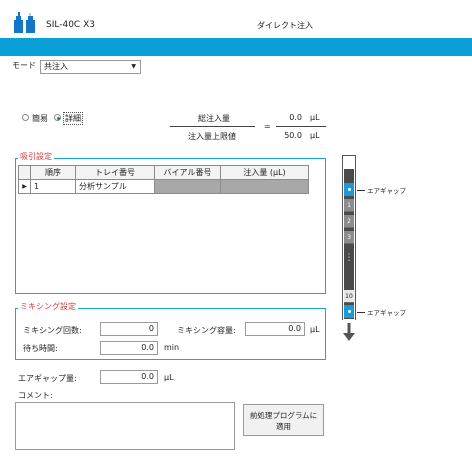  Describe the element at coordinates (349, 250) in the screenshot. I see `needle-diagram: 1 2 3 ⋮ 10` at that location.